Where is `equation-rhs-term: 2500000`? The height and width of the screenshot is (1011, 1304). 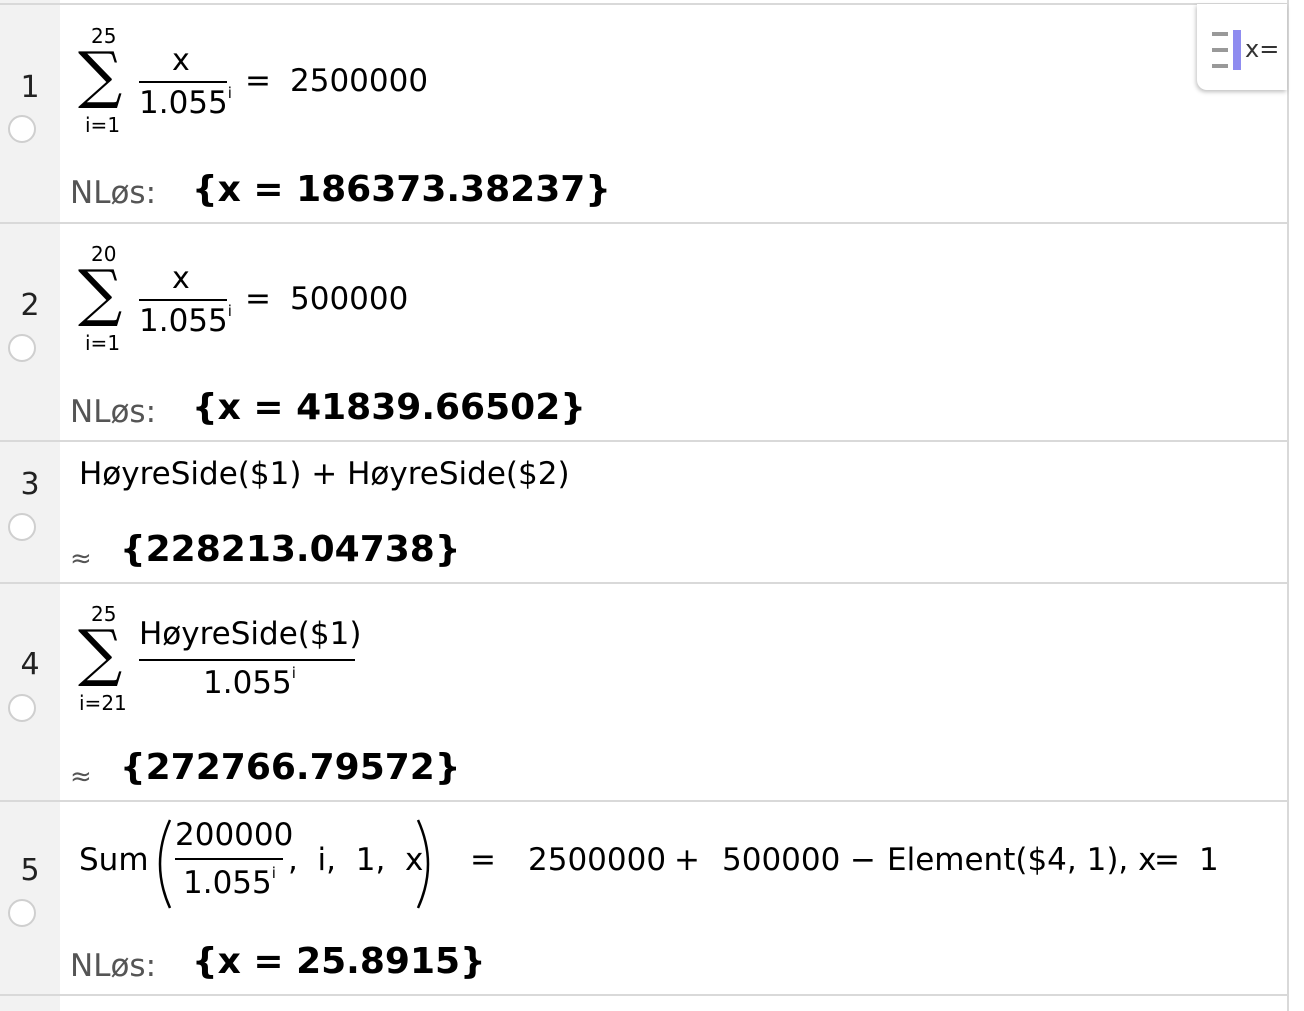 equation-rhs-term: 2500000 is located at coordinates (597, 860).